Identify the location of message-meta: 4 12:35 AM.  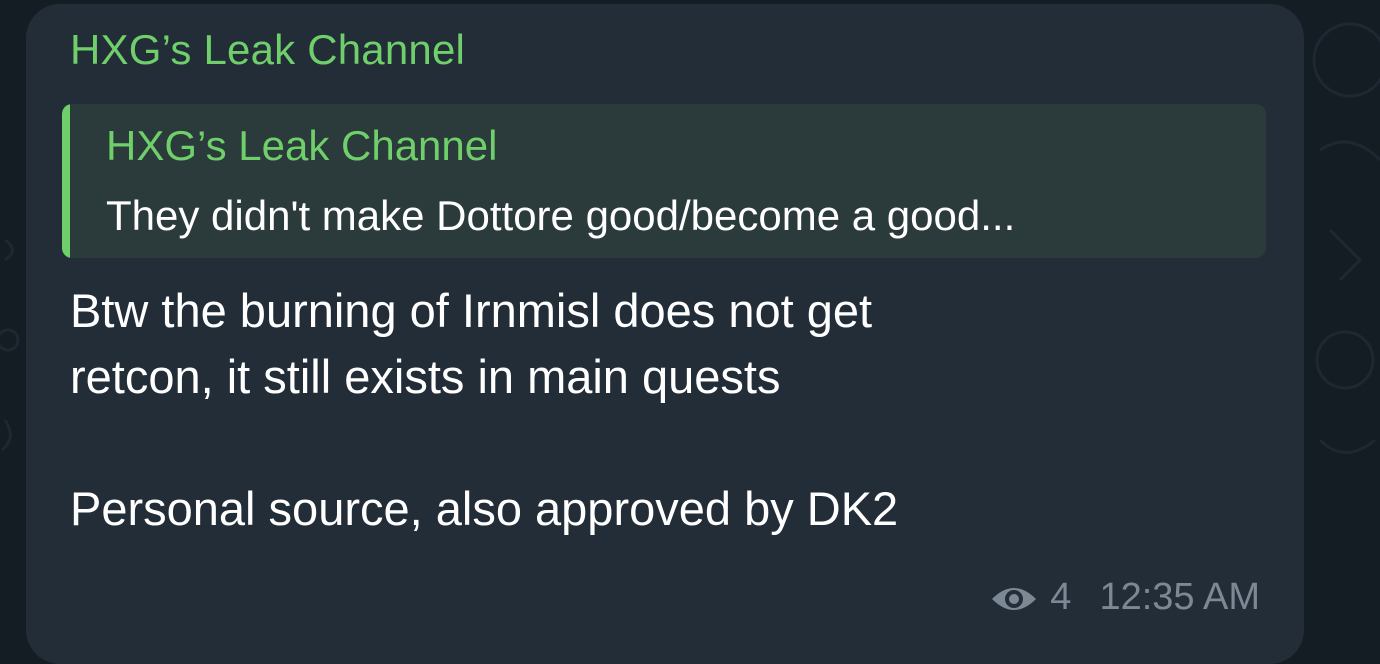
(1125, 597).